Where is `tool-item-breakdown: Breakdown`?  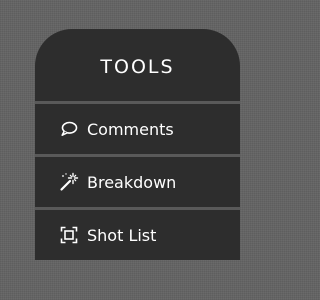 tool-item-breakdown: Breakdown is located at coordinates (137, 182).